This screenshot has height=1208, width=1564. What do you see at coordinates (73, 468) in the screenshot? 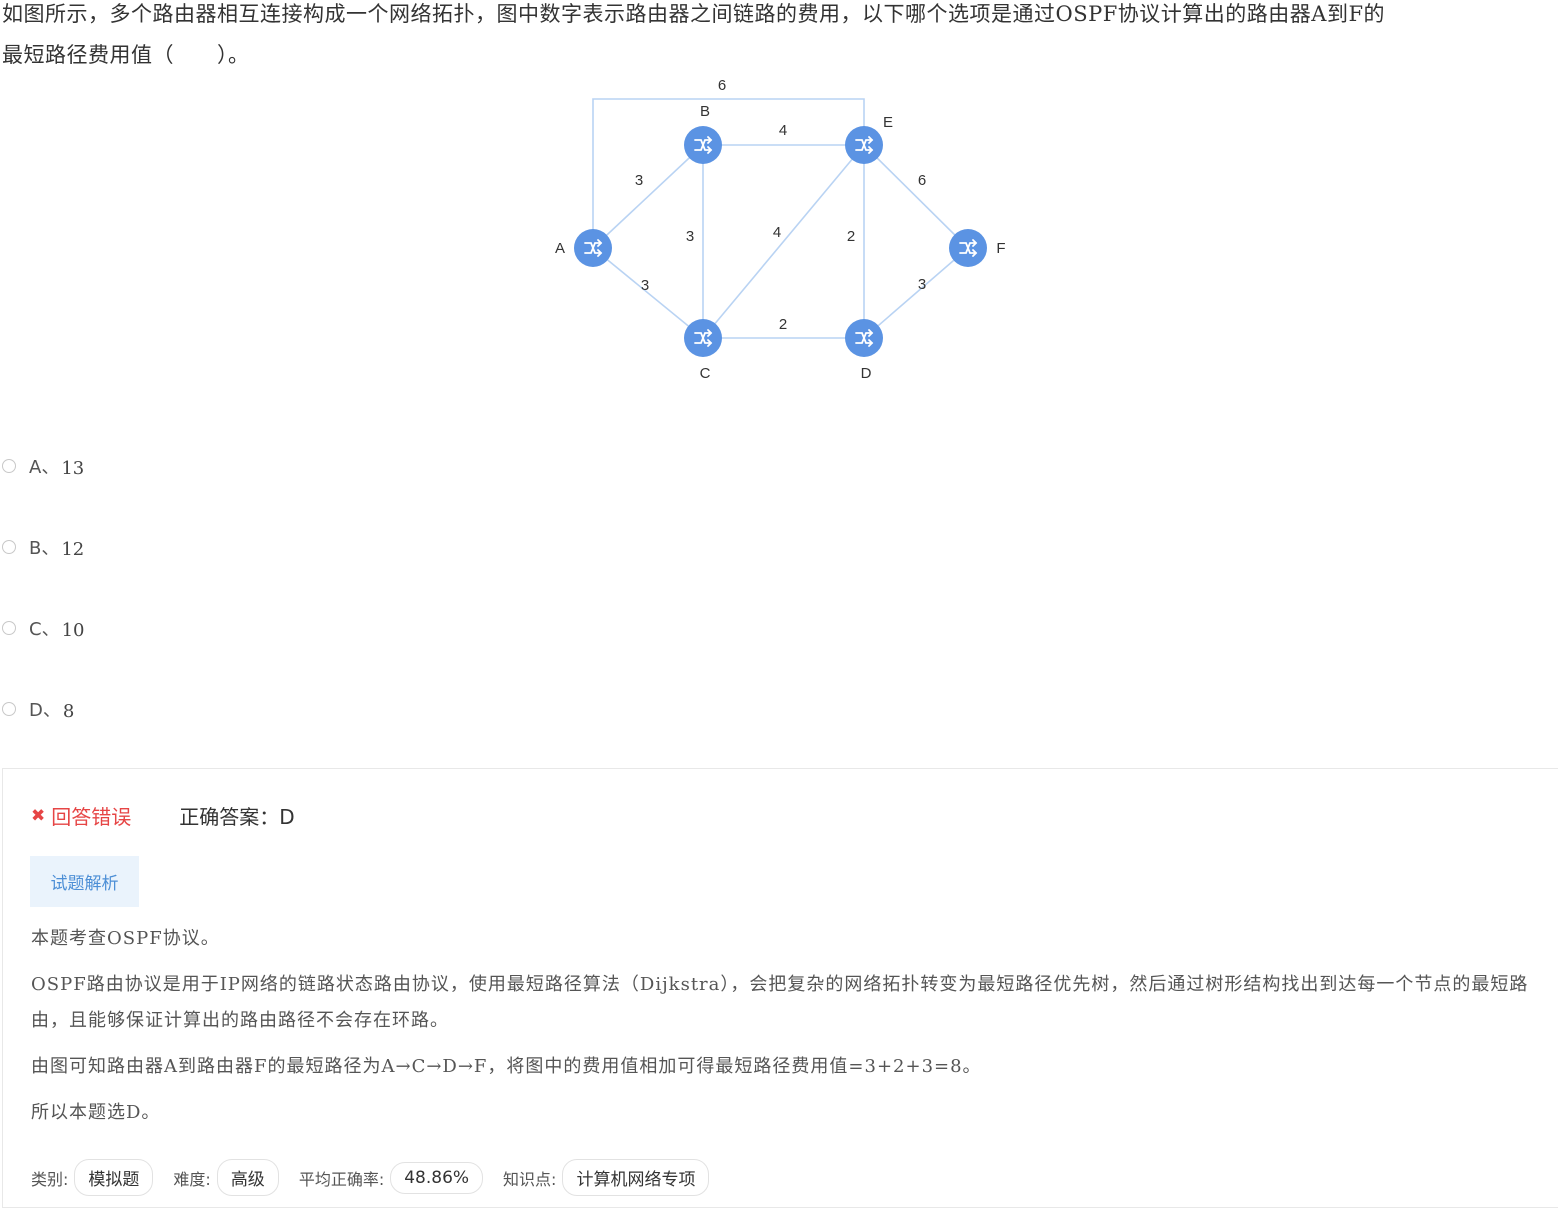
I see `option-value: 13` at bounding box center [73, 468].